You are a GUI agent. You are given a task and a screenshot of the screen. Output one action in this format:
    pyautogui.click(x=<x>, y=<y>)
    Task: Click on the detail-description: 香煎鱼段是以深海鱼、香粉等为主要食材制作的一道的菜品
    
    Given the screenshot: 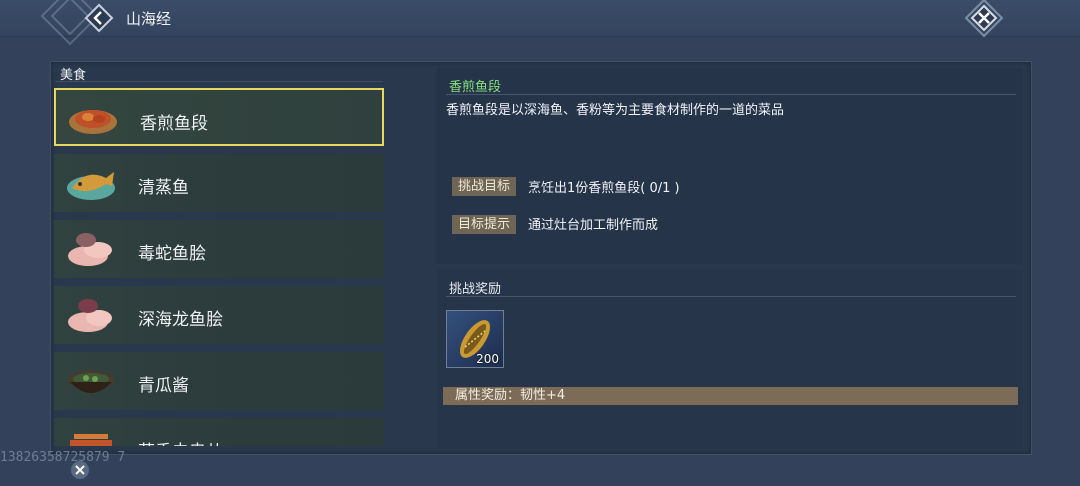 What is the action you would take?
    pyautogui.click(x=615, y=110)
    